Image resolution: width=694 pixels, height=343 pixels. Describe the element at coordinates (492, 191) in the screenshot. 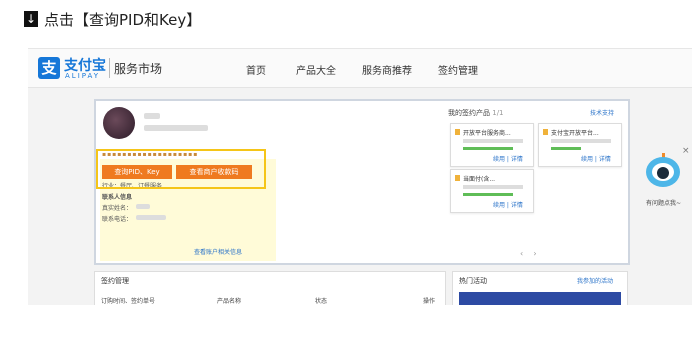

I see `product-card: 当面付(含... 续用 | 详情` at that location.